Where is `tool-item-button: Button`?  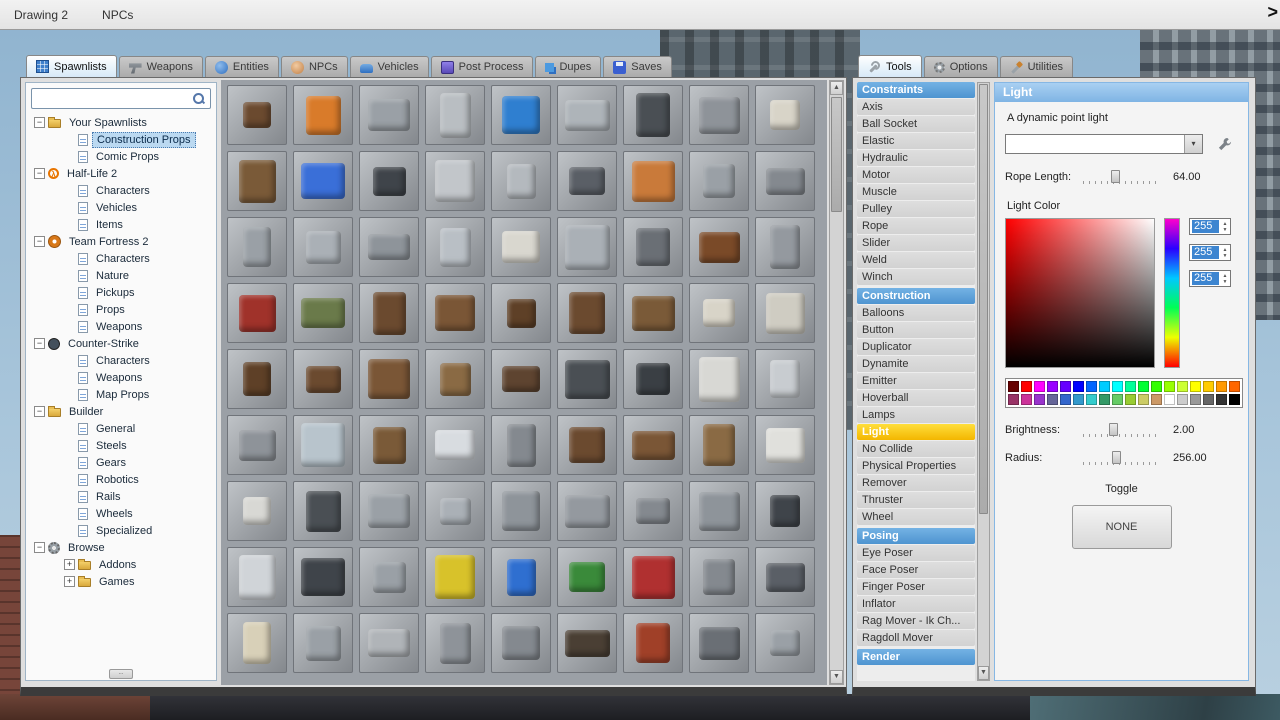
tool-item-button: Button is located at coordinates (916, 330).